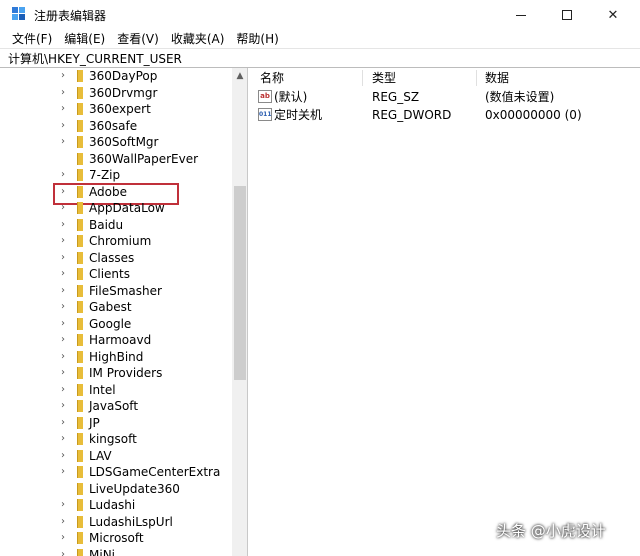 The width and height of the screenshot is (640, 556). Describe the element at coordinates (113, 439) in the screenshot. I see `tree-item-label: kingsoft` at that location.